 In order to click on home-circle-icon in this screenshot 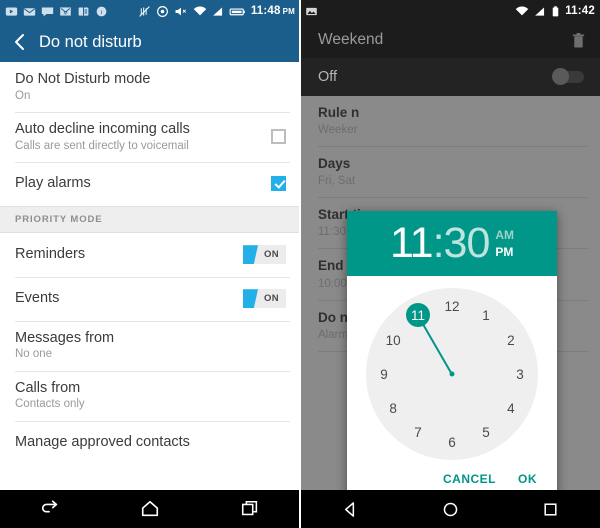, I will do `click(450, 509)`.